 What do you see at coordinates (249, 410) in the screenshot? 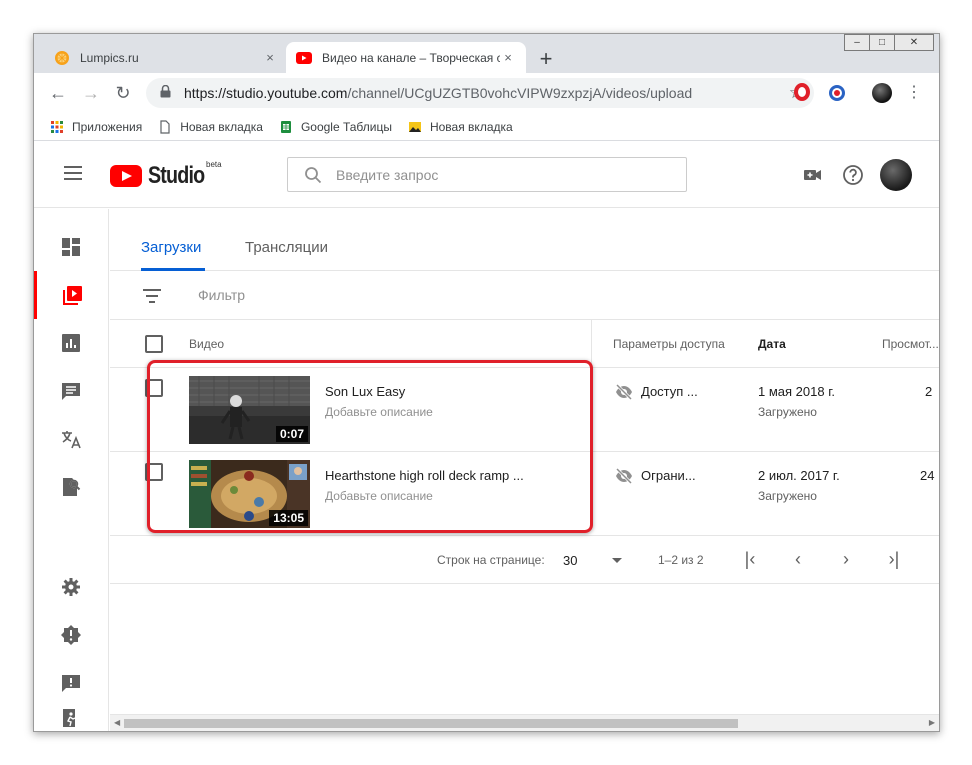
I see `video-thumbnail: 0:07` at bounding box center [249, 410].